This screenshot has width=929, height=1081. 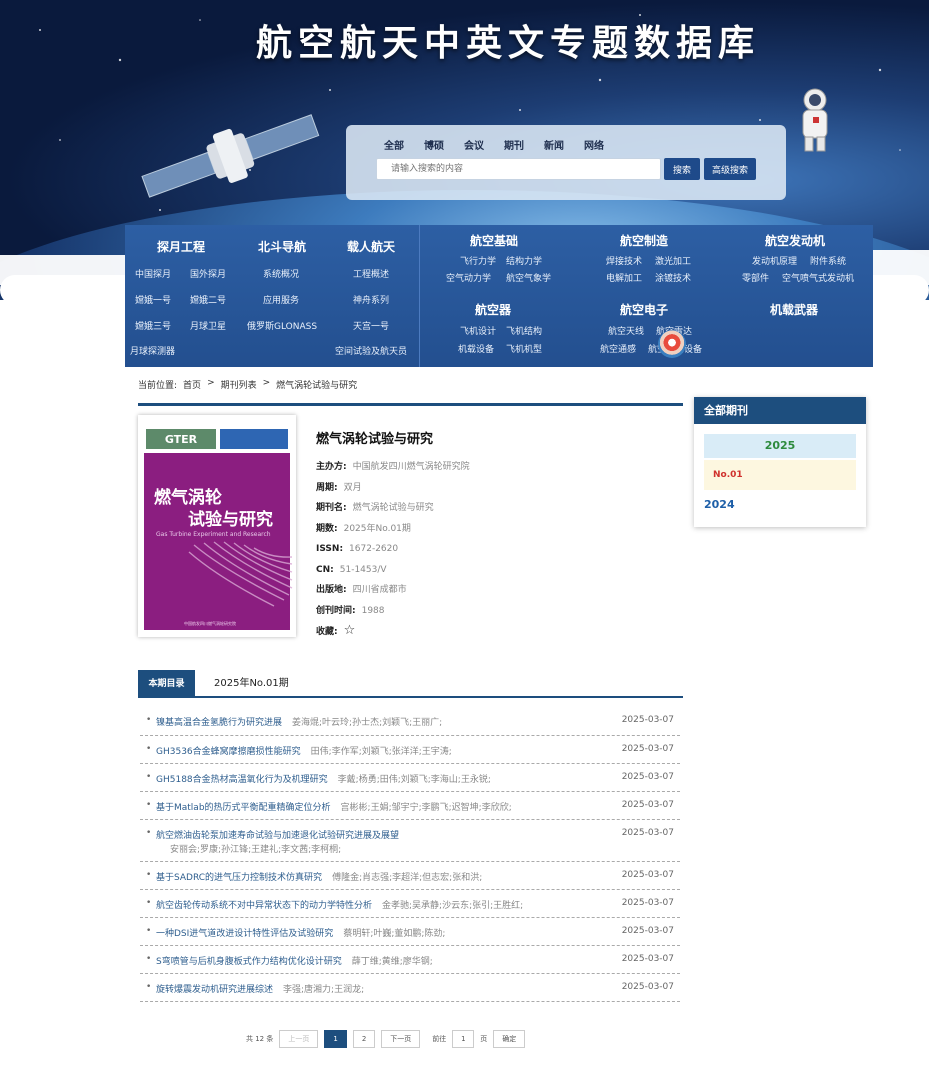 I want to click on search-button: 搜索, so click(x=682, y=169).